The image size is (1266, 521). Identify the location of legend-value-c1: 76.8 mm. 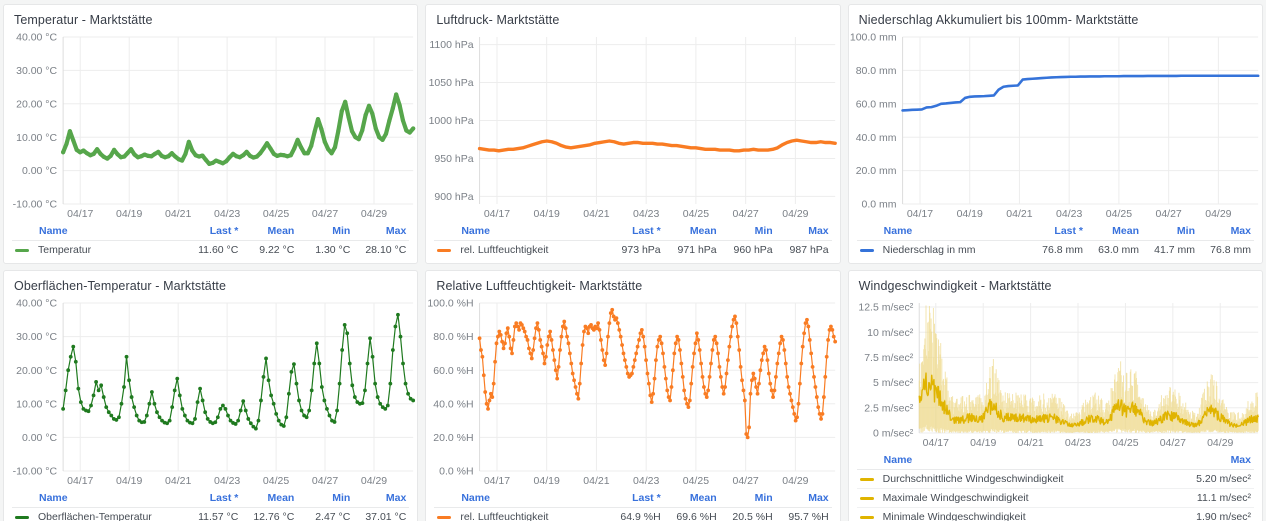
(1062, 250).